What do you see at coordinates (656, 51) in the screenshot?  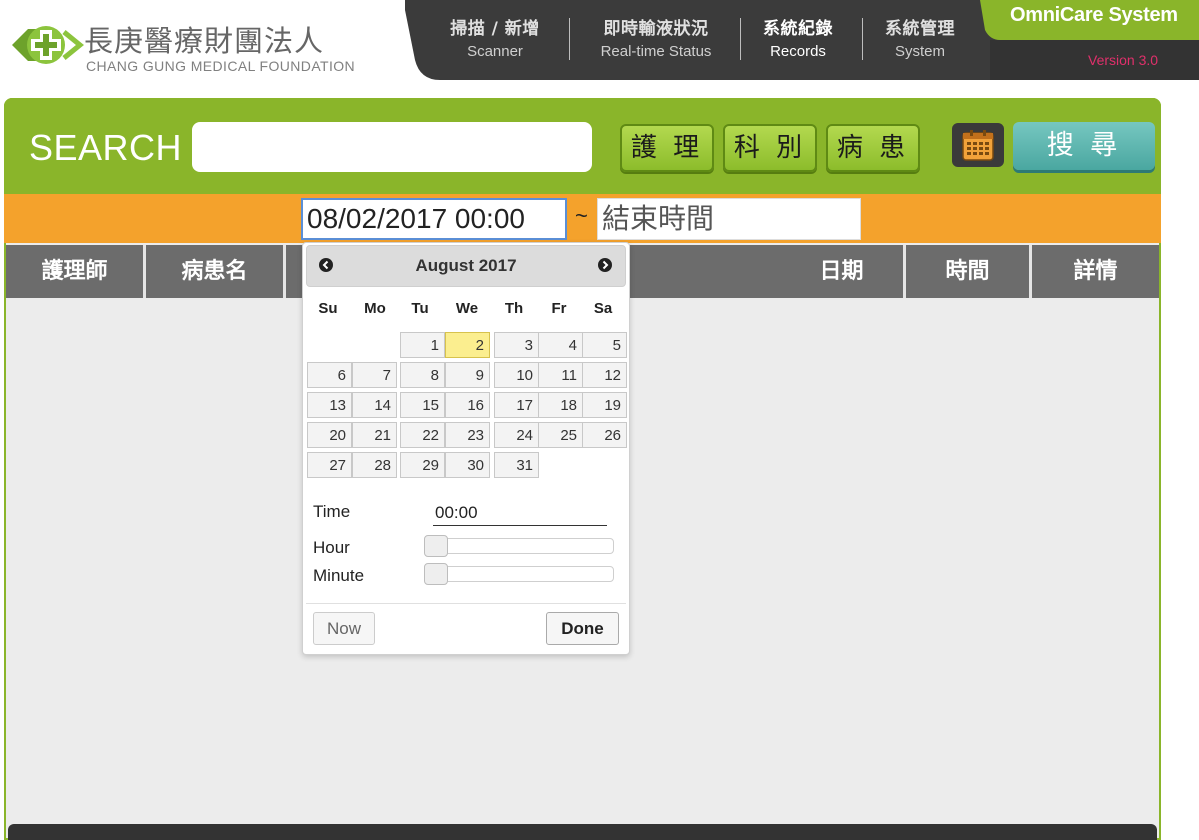 I see `nav-realtime-en: Real-time Status` at bounding box center [656, 51].